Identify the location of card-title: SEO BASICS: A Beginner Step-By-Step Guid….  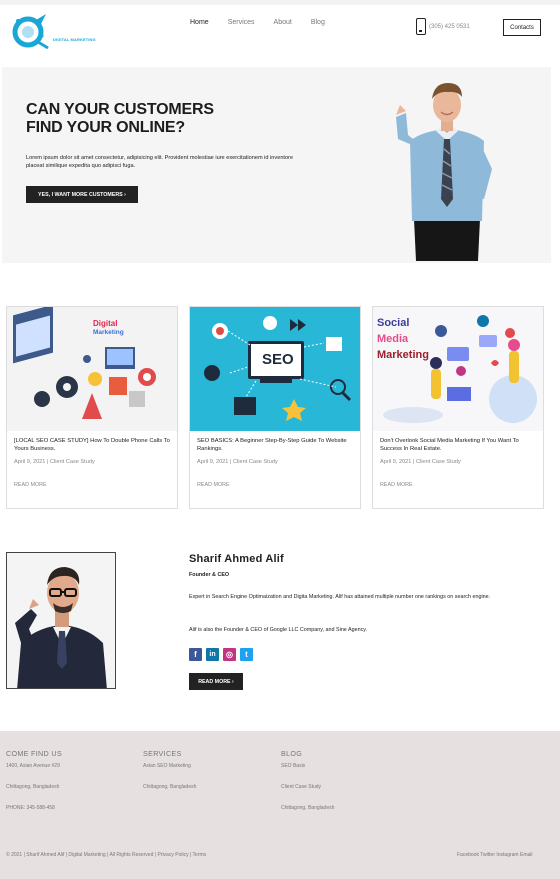
(276, 445).